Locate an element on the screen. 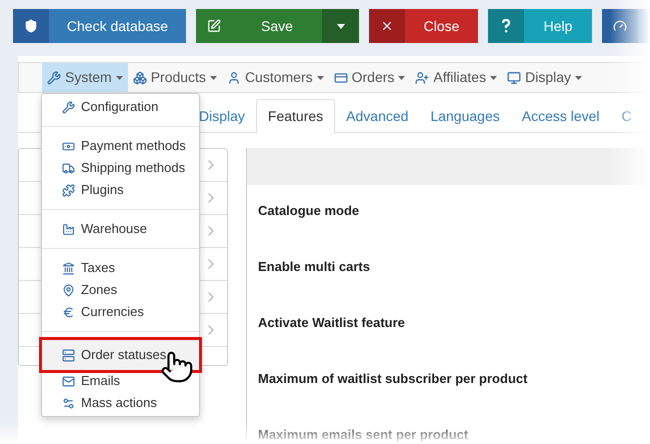 The width and height of the screenshot is (650, 444). menu-item: Orders is located at coordinates (369, 77).